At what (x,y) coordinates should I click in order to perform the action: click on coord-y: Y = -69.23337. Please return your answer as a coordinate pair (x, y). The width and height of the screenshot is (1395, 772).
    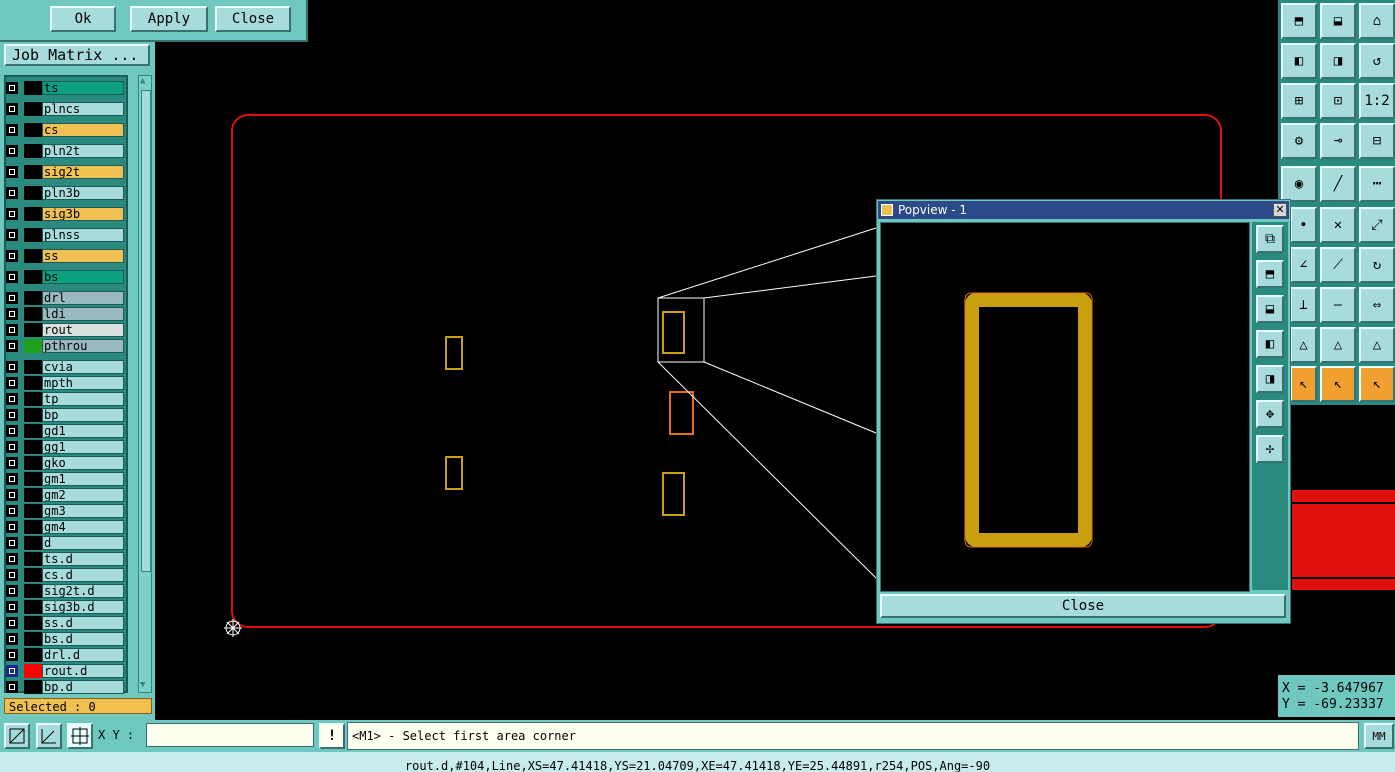
    Looking at the image, I should click on (1333, 704).